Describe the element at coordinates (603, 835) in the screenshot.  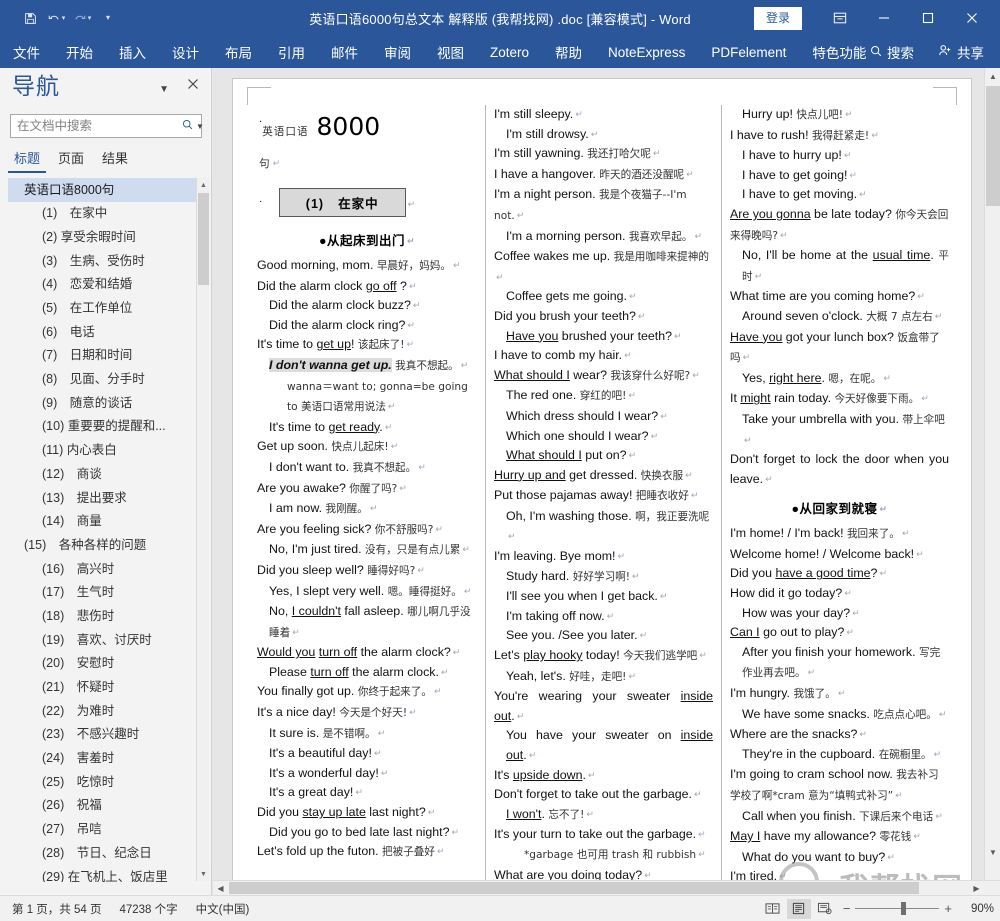
I see `document-line: It's your turn to take out the garbage. ↵` at that location.